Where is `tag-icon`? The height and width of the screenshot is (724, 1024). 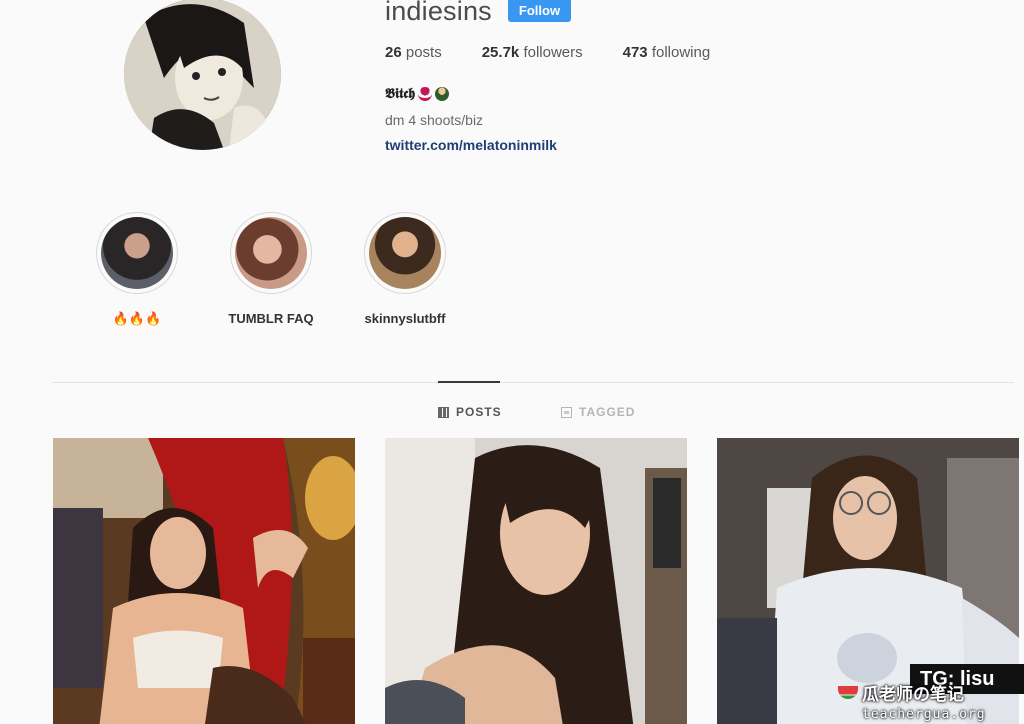
tag-icon is located at coordinates (566, 412).